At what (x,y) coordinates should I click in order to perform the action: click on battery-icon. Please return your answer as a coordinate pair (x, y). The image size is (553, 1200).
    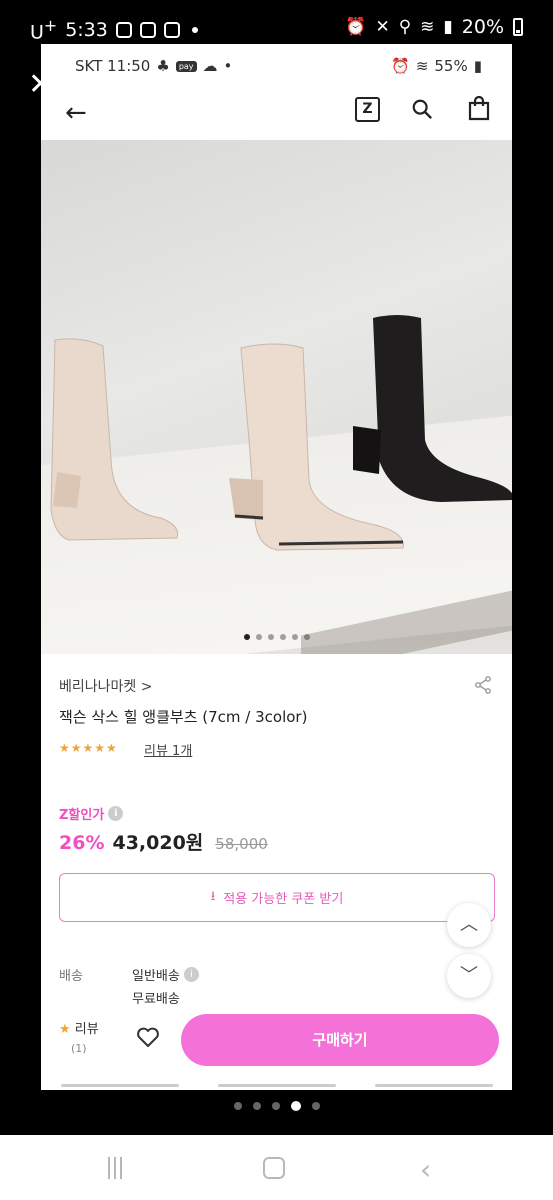
    Looking at the image, I should click on (518, 27).